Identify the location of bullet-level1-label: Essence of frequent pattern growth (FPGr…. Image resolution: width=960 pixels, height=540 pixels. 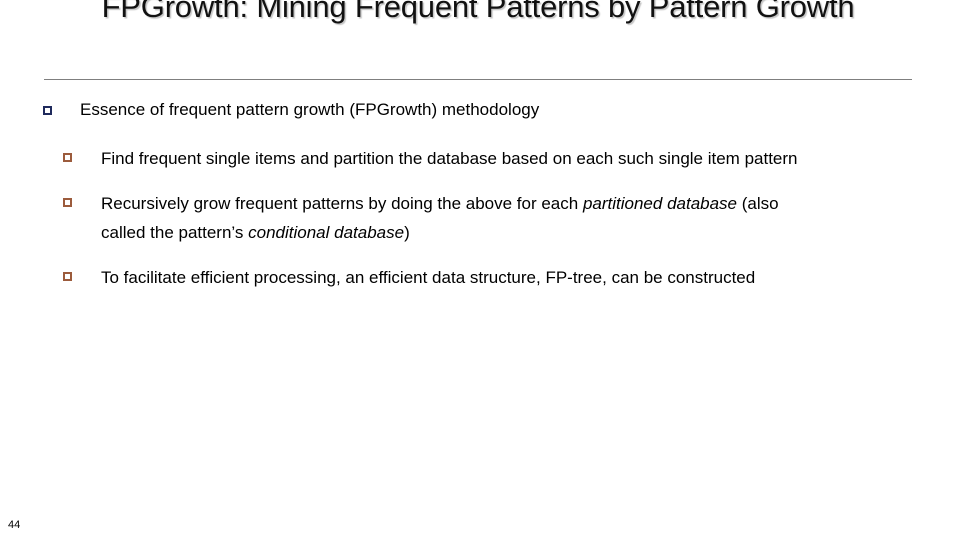
(310, 109).